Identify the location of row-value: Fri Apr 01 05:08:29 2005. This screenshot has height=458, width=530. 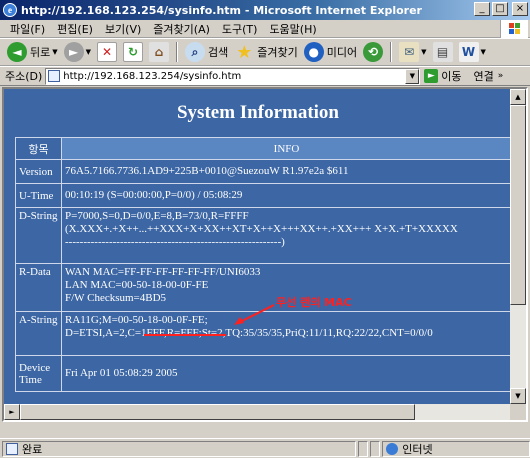
(286, 373).